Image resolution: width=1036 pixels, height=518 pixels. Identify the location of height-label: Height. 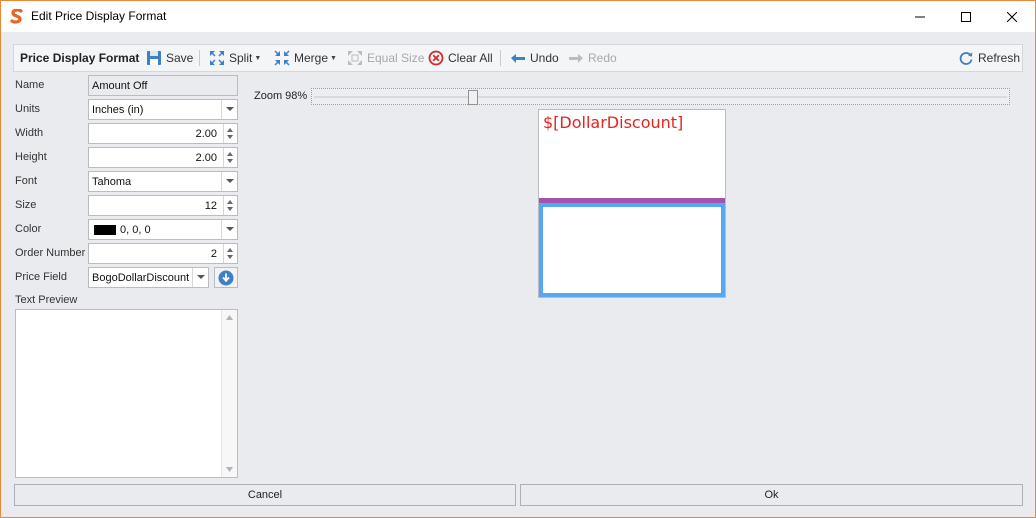
(31, 157).